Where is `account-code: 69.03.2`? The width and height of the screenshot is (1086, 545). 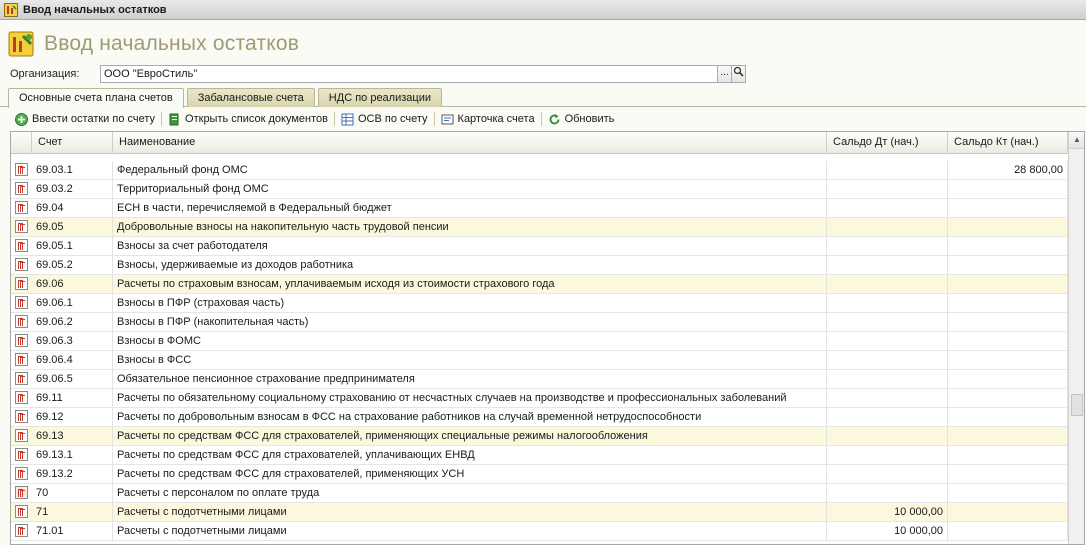 account-code: 69.03.2 is located at coordinates (72, 189).